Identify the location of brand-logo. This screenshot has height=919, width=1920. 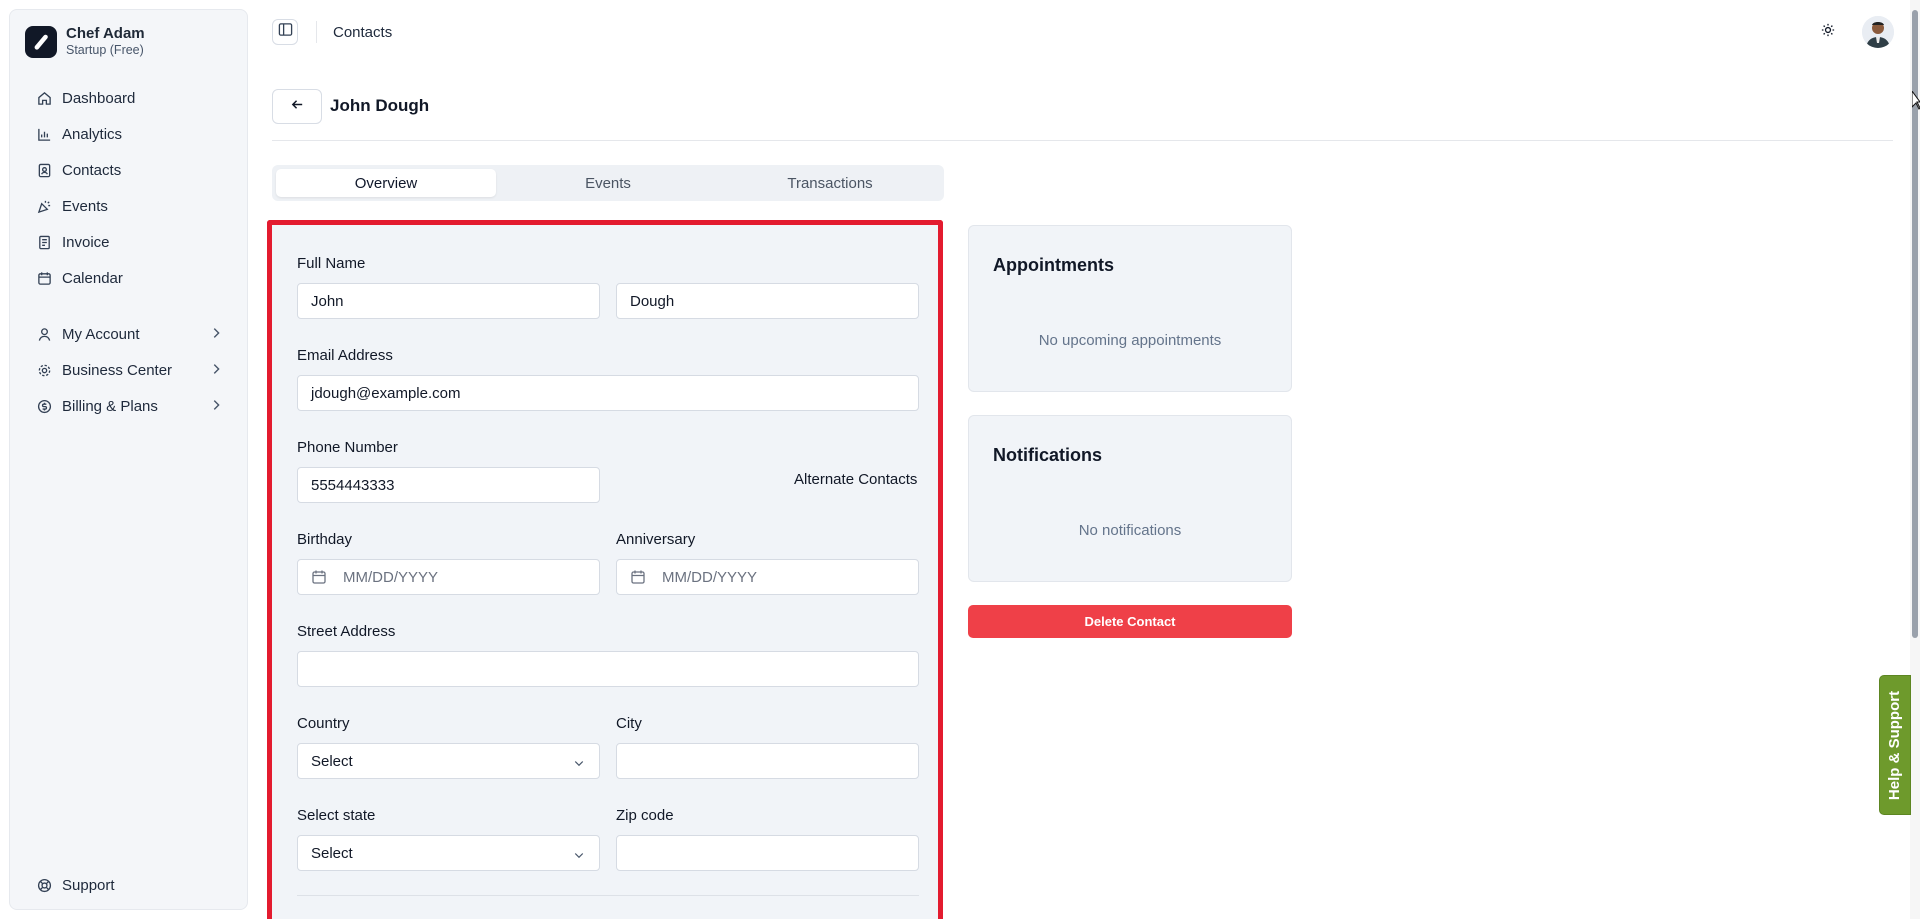
(41, 41).